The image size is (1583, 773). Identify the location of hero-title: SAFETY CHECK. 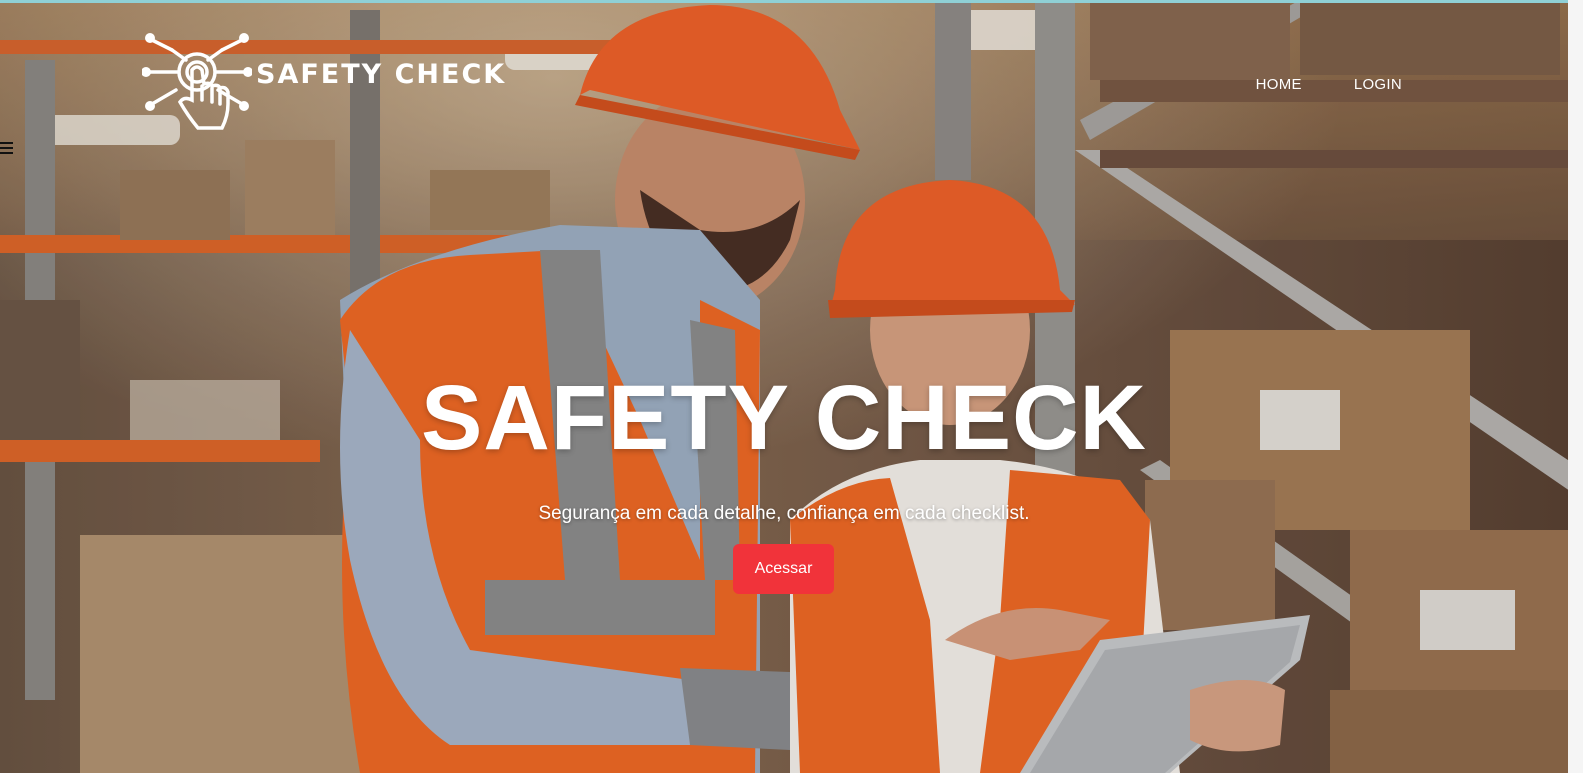
(784, 418).